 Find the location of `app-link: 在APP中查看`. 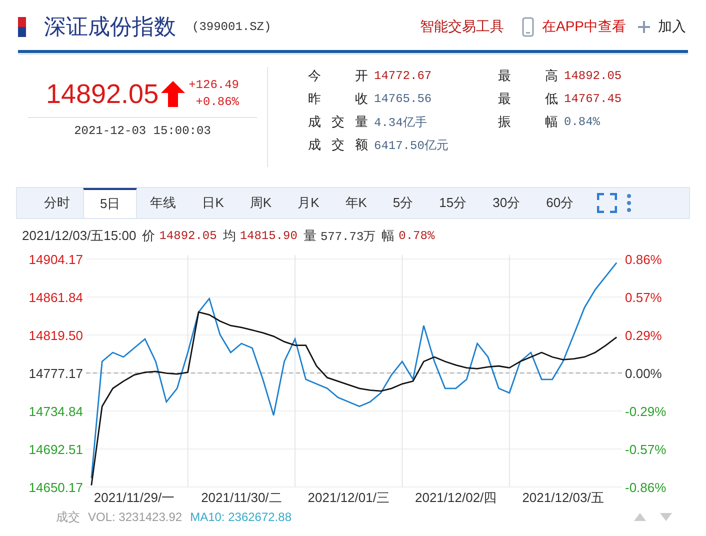

app-link: 在APP中查看 is located at coordinates (584, 27).